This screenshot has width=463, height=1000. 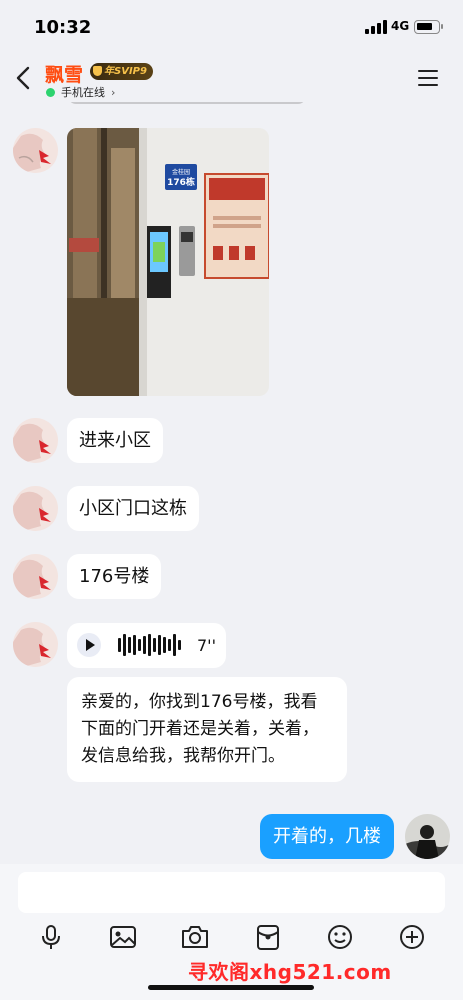 What do you see at coordinates (376, 27) in the screenshot?
I see `signal-icon` at bounding box center [376, 27].